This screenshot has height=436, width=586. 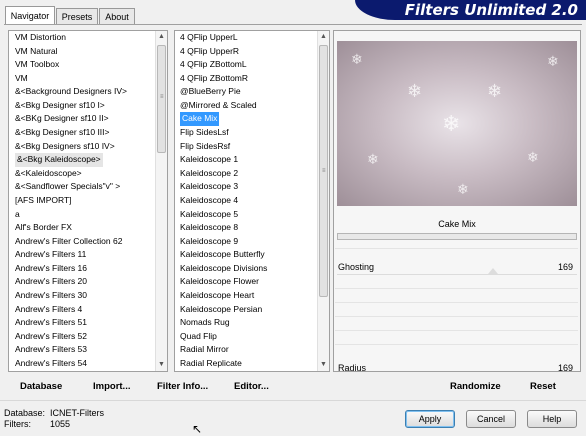 I want to click on category-item: &<Background Designers IV>, so click(x=71, y=92).